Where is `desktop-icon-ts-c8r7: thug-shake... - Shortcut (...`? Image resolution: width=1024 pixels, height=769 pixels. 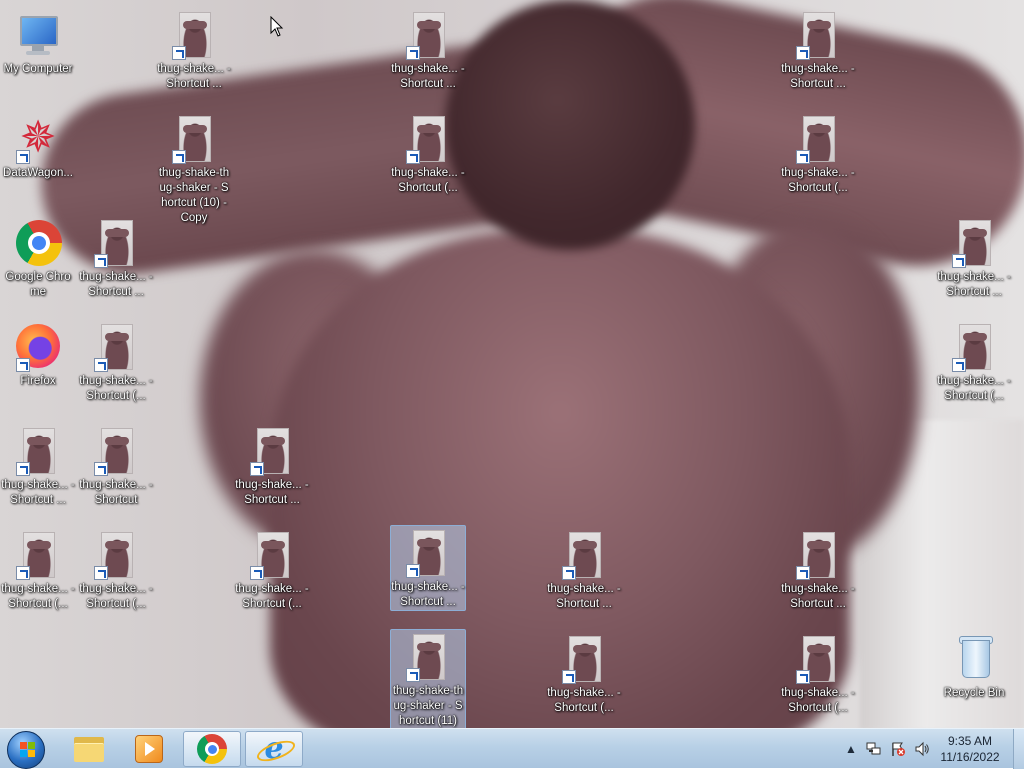 desktop-icon-ts-c8r7: thug-shake... - Shortcut (... is located at coordinates (584, 674).